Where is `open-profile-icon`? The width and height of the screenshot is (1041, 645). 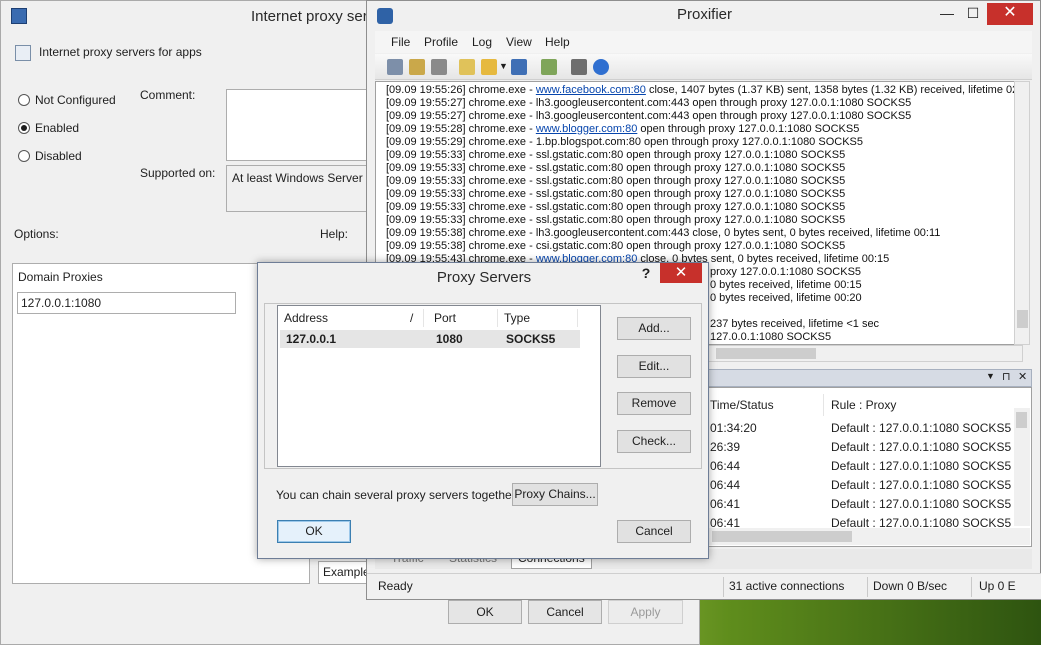
open-profile-icon is located at coordinates (489, 67).